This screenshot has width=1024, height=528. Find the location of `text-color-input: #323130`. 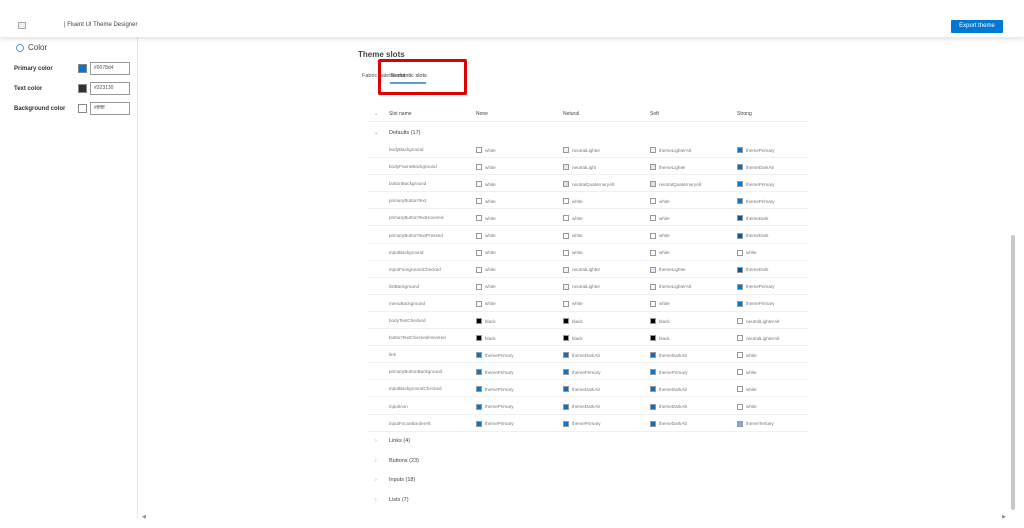

text-color-input: #323130 is located at coordinates (110, 88).